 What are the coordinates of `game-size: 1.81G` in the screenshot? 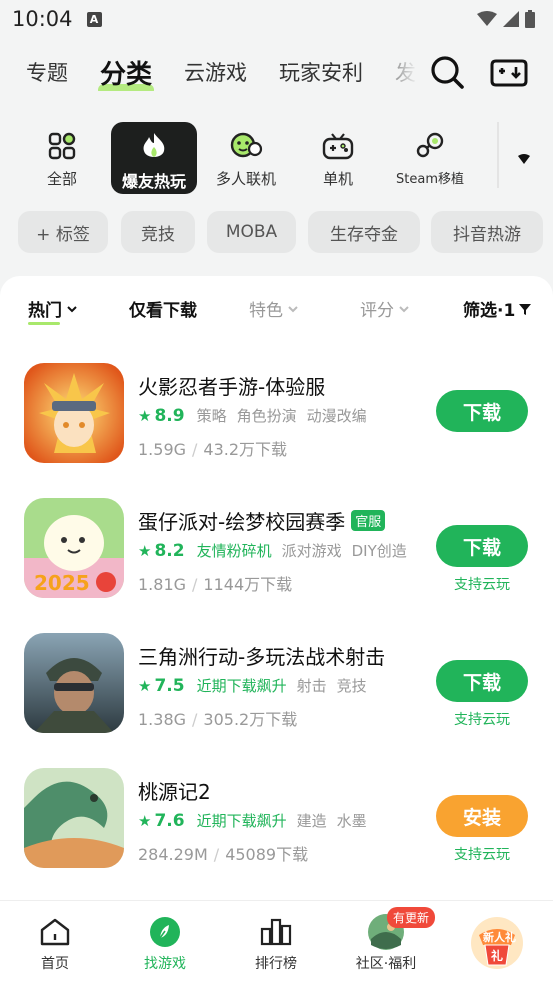 It's located at (162, 584).